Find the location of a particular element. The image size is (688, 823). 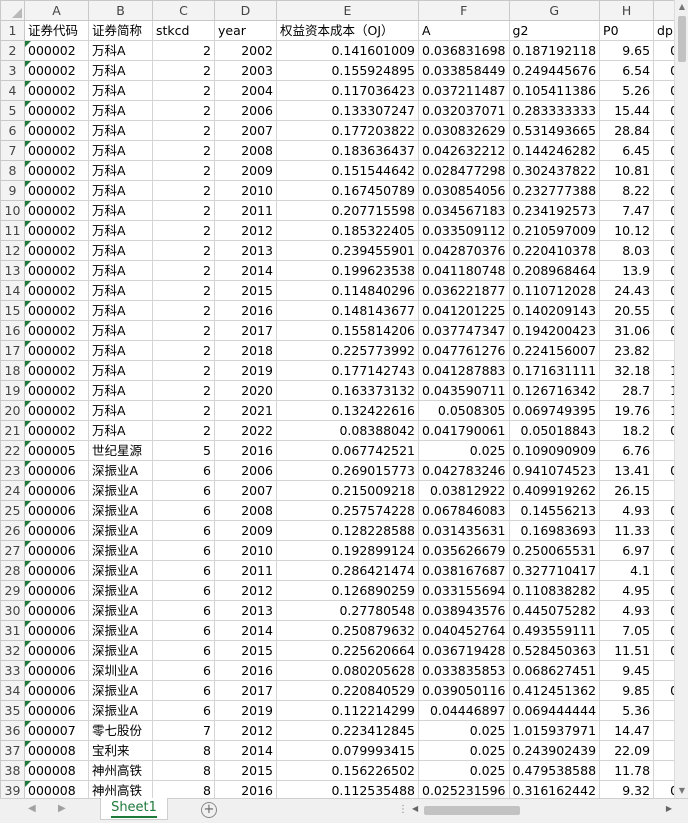

cell: 8.22 is located at coordinates (627, 190).